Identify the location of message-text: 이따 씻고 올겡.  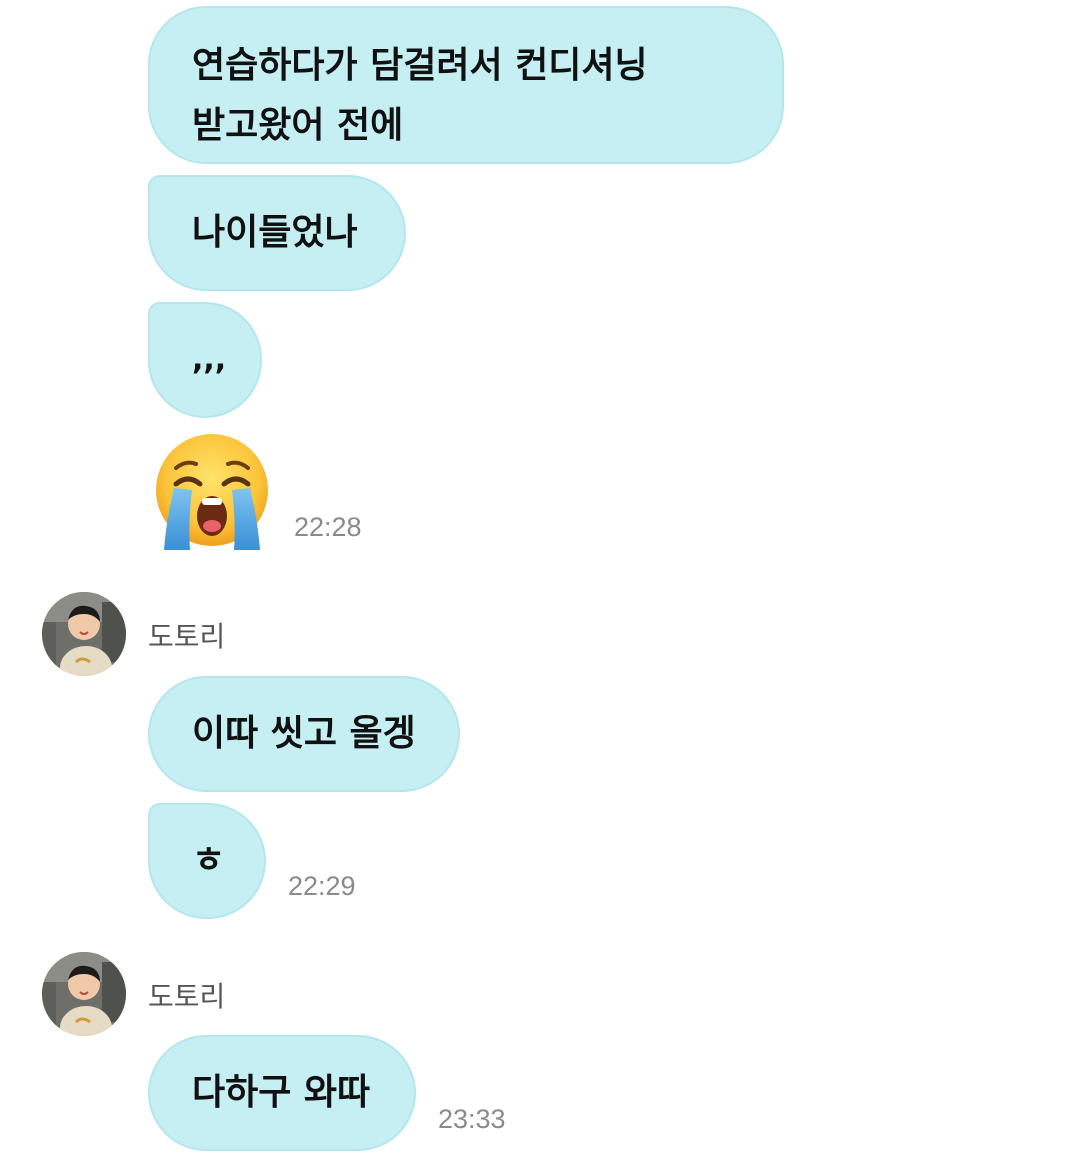
(304, 733).